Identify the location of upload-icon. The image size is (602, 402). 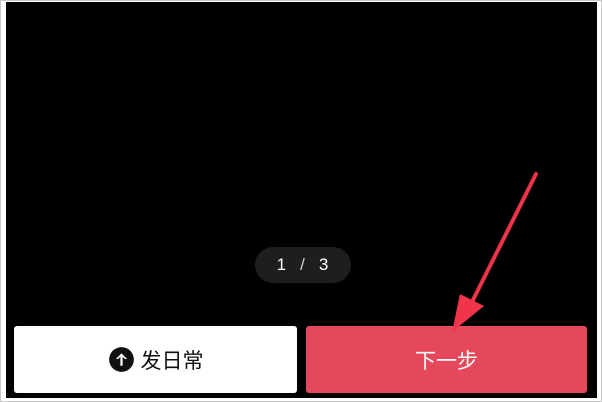
(121, 359).